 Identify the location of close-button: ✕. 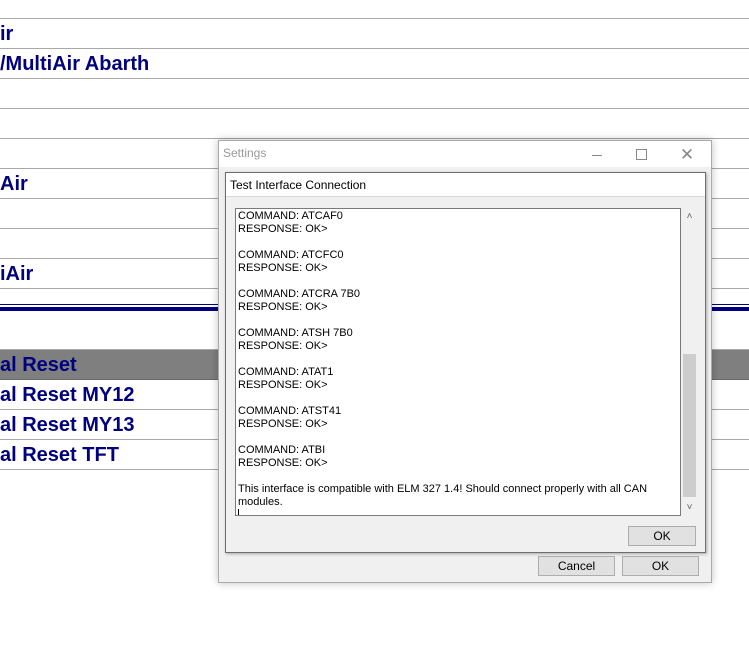
(687, 154).